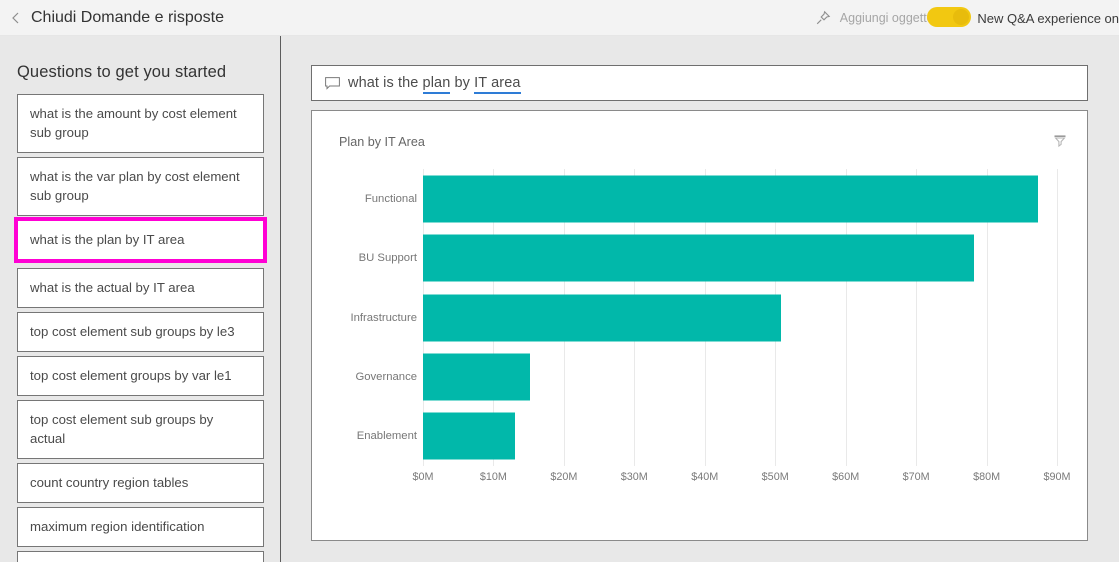  What do you see at coordinates (949, 17) in the screenshot?
I see `highlight-badge` at bounding box center [949, 17].